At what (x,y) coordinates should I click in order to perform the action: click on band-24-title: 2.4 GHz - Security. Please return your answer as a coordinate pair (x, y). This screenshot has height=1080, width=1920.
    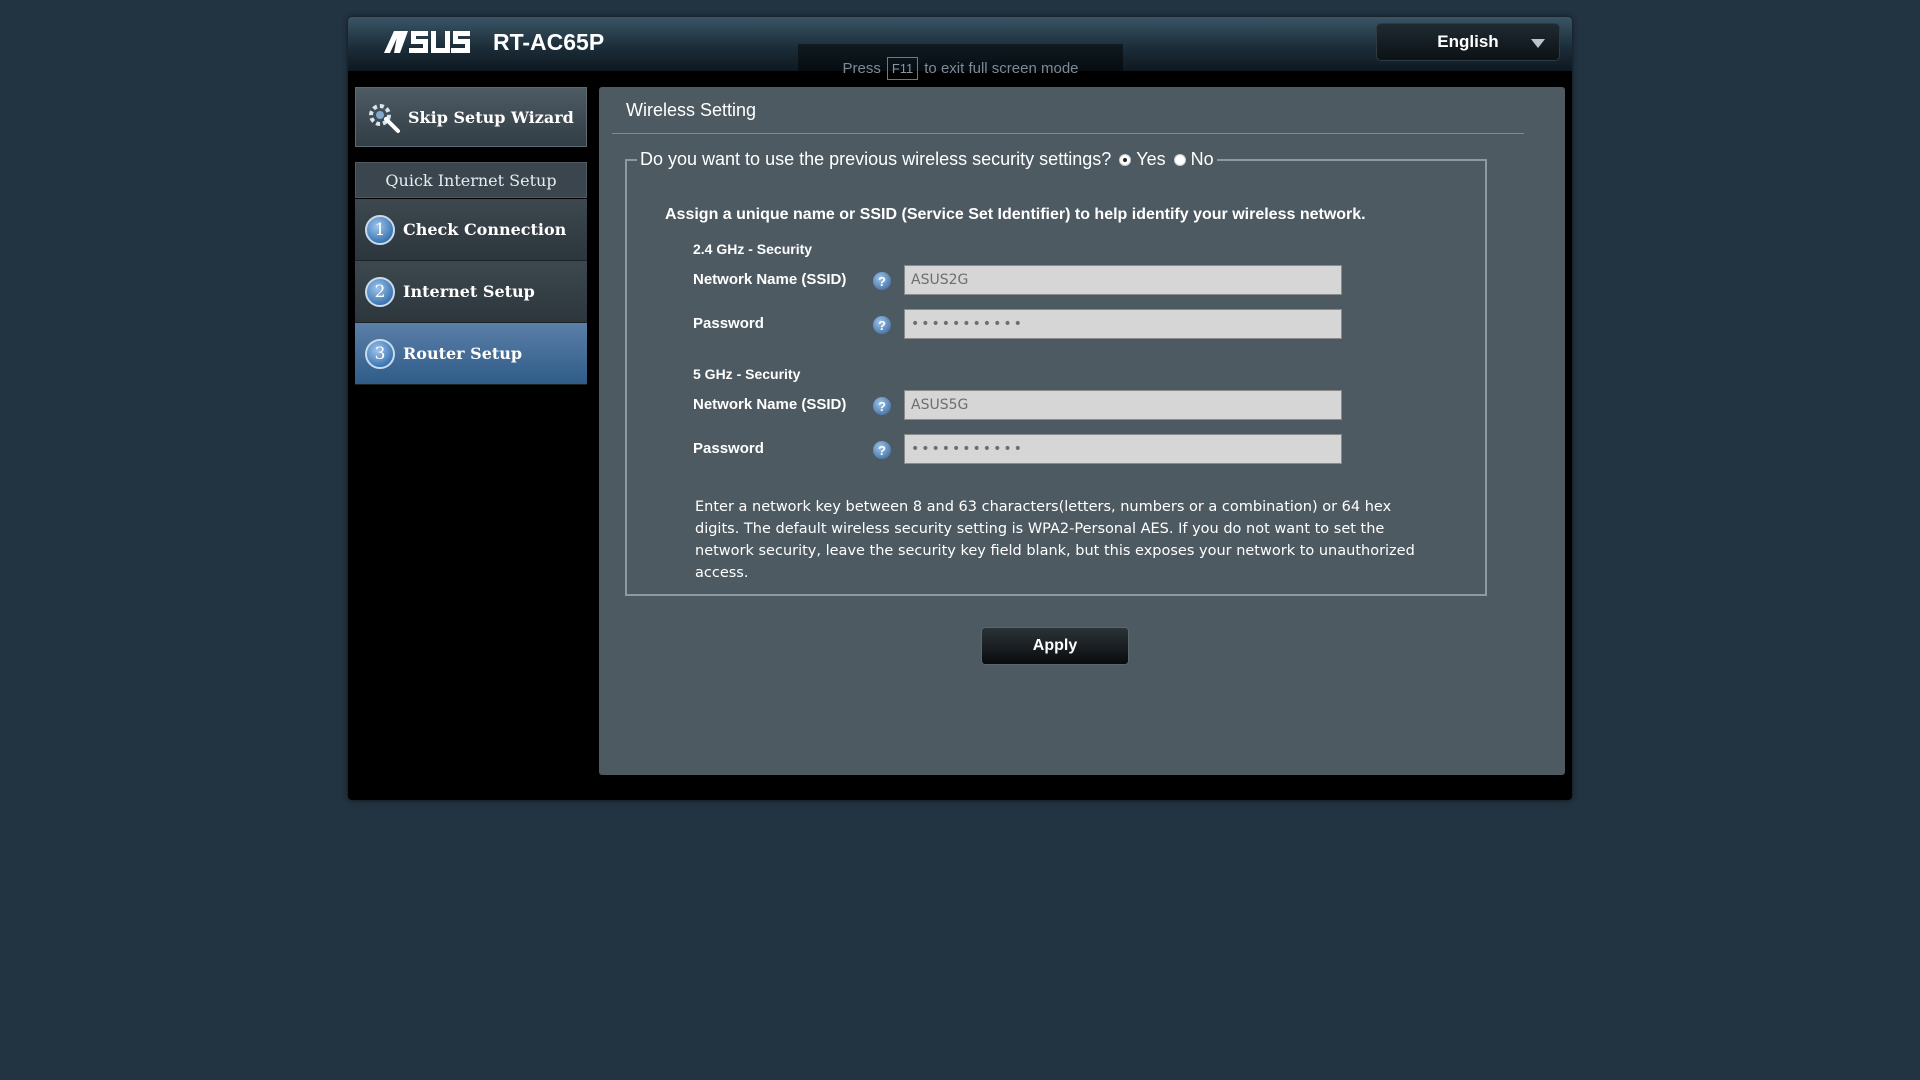
    Looking at the image, I should click on (753, 249).